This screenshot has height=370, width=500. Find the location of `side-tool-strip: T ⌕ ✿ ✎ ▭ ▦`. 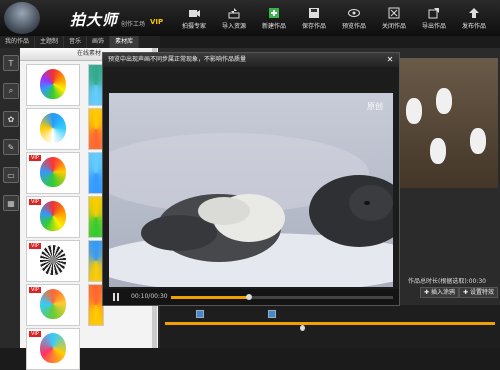

side-tool-strip: T ⌕ ✿ ✎ ▭ ▦ is located at coordinates (10, 198).